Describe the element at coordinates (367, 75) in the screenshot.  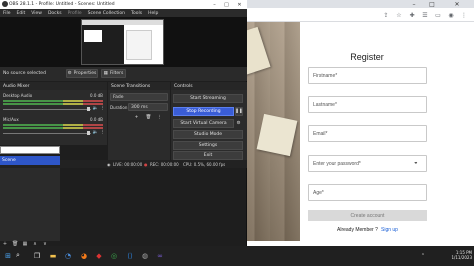
I see `firstname-input: Firstname*` at that location.